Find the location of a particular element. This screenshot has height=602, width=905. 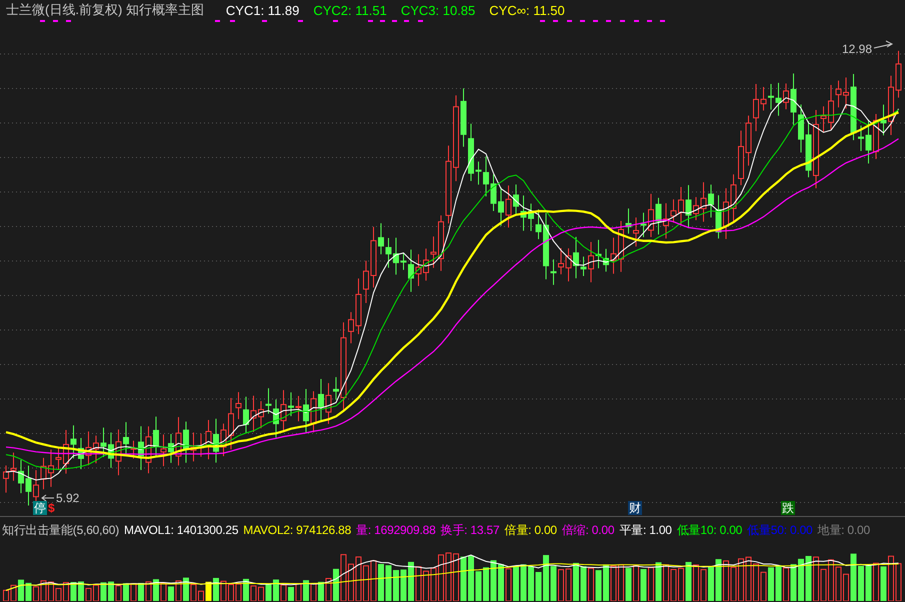

indicator-value: CYC3: 10.85 is located at coordinates (438, 10).